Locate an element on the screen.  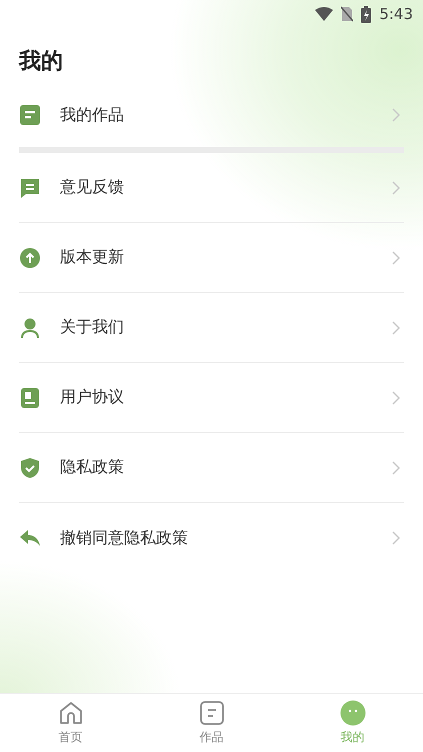
clock-time: 5:43 is located at coordinates (396, 14).